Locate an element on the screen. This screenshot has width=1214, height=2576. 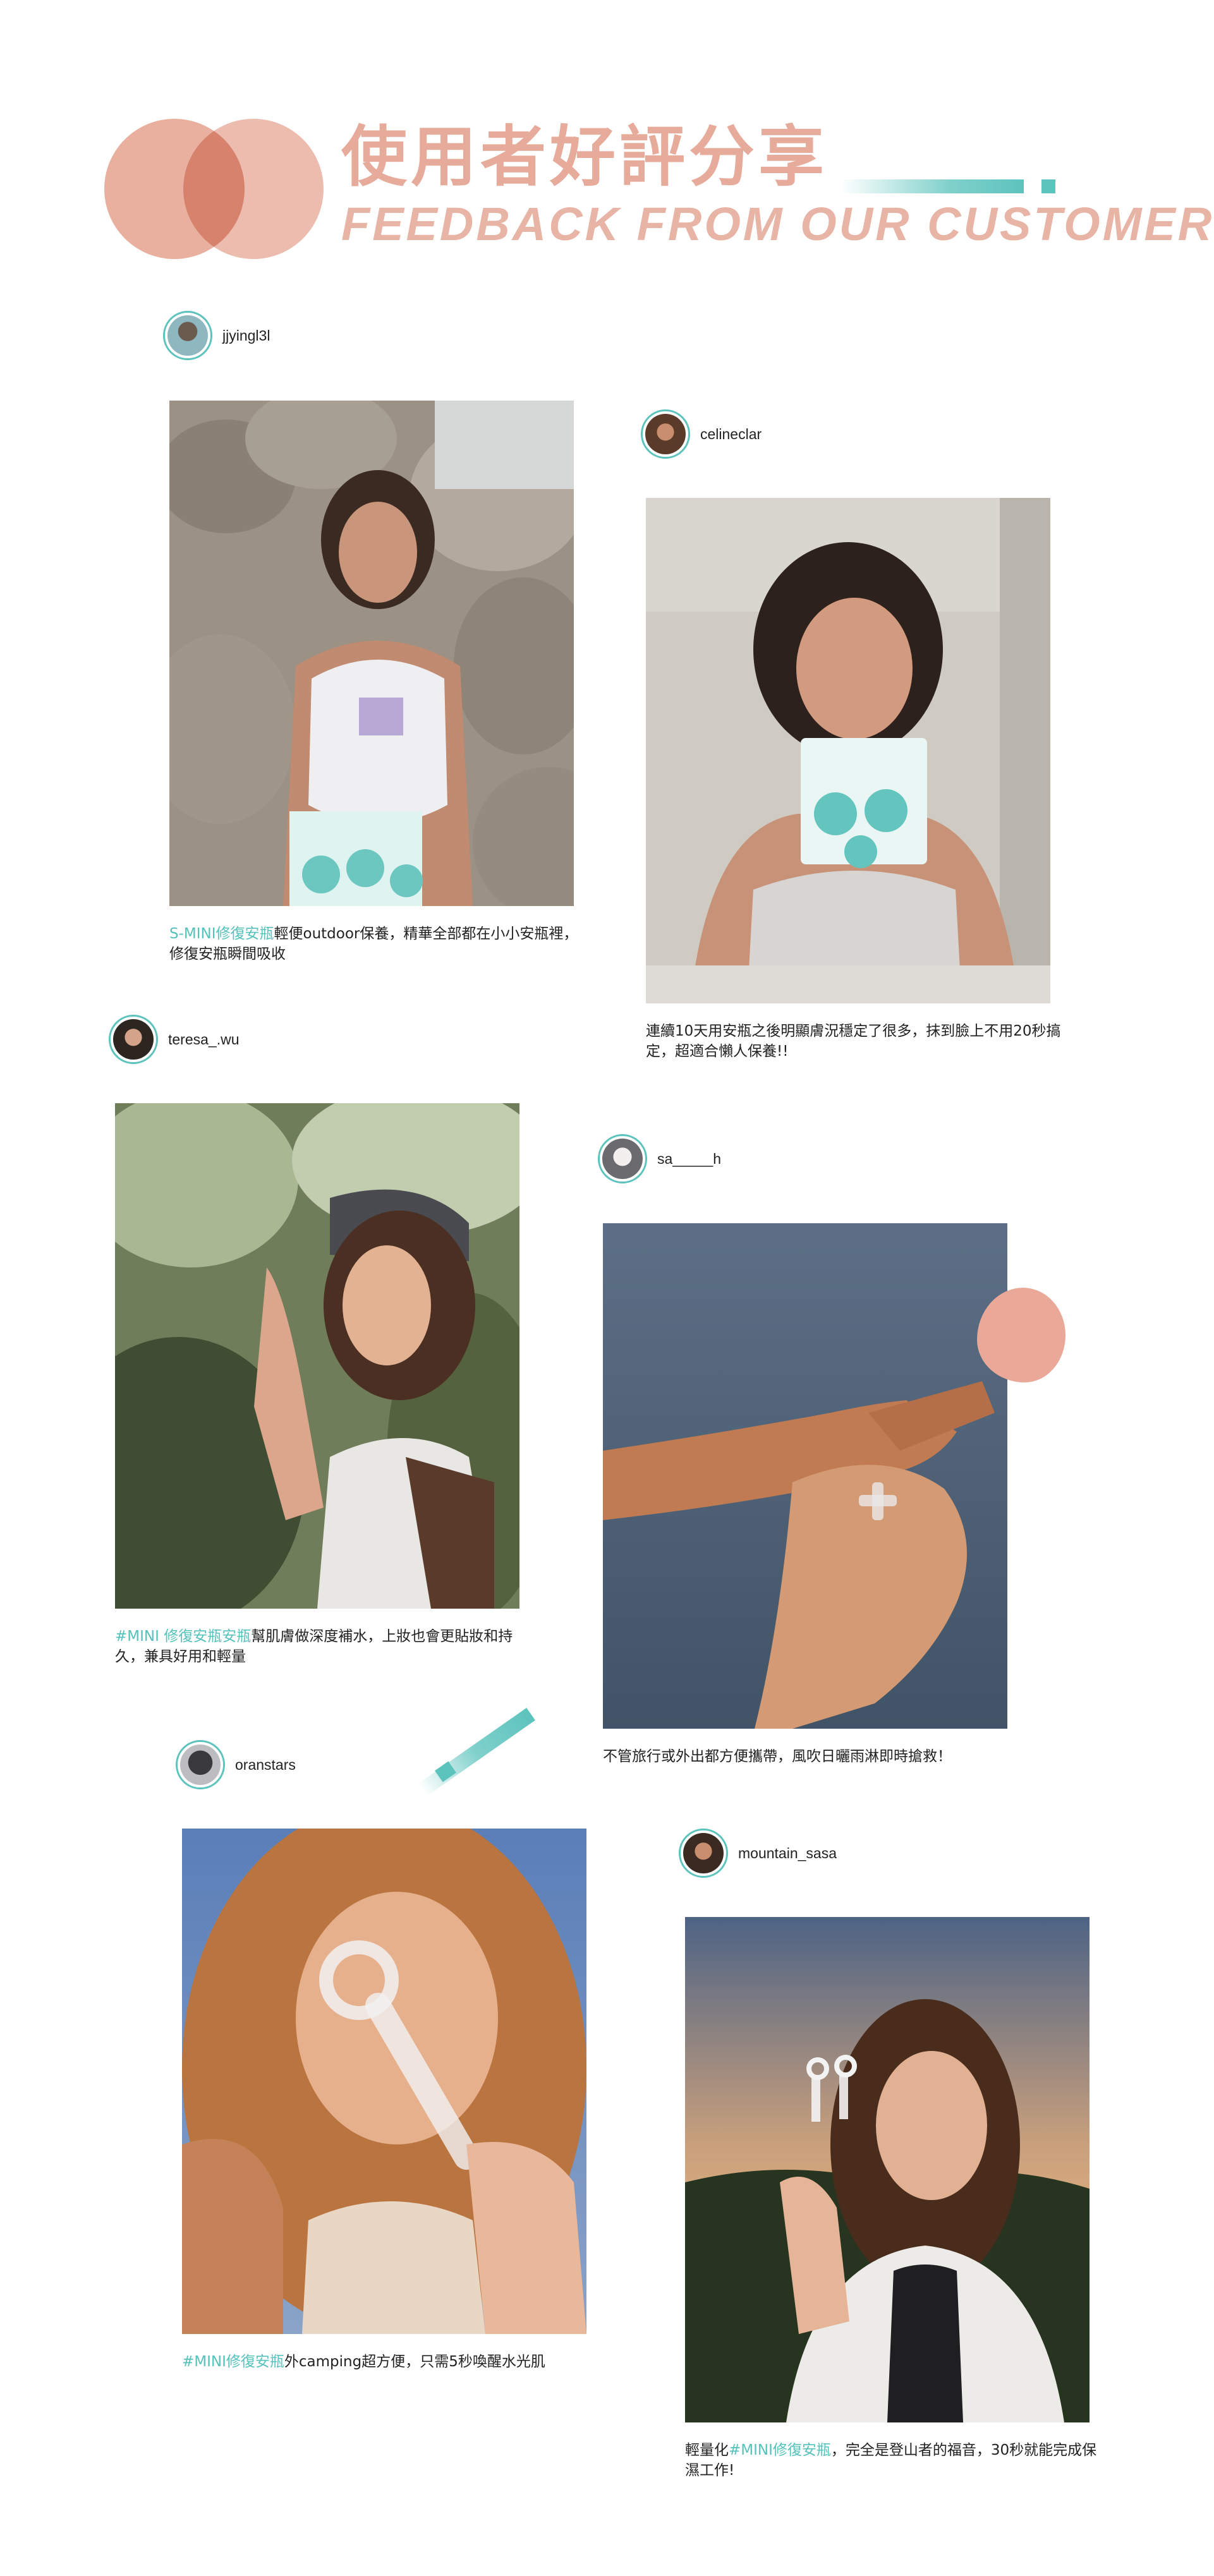
post-caption-3: #MINI 修復安瓶安瓶幫肌膚做深度補水，上妝也會更貼妝和持久，兼具好用和輕量 is located at coordinates (323, 1646).